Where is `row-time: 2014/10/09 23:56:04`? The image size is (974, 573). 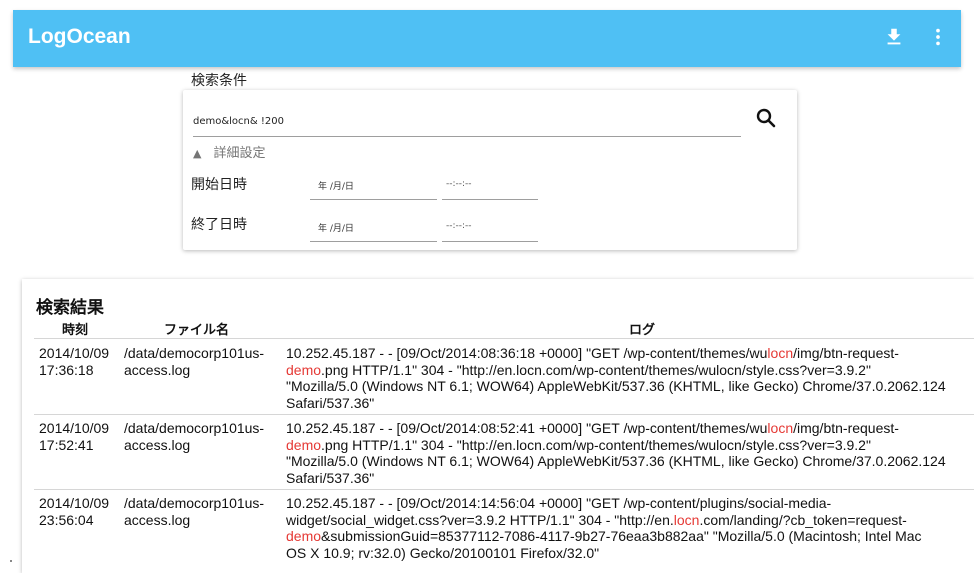 row-time: 2014/10/09 23:56:04 is located at coordinates (74, 511).